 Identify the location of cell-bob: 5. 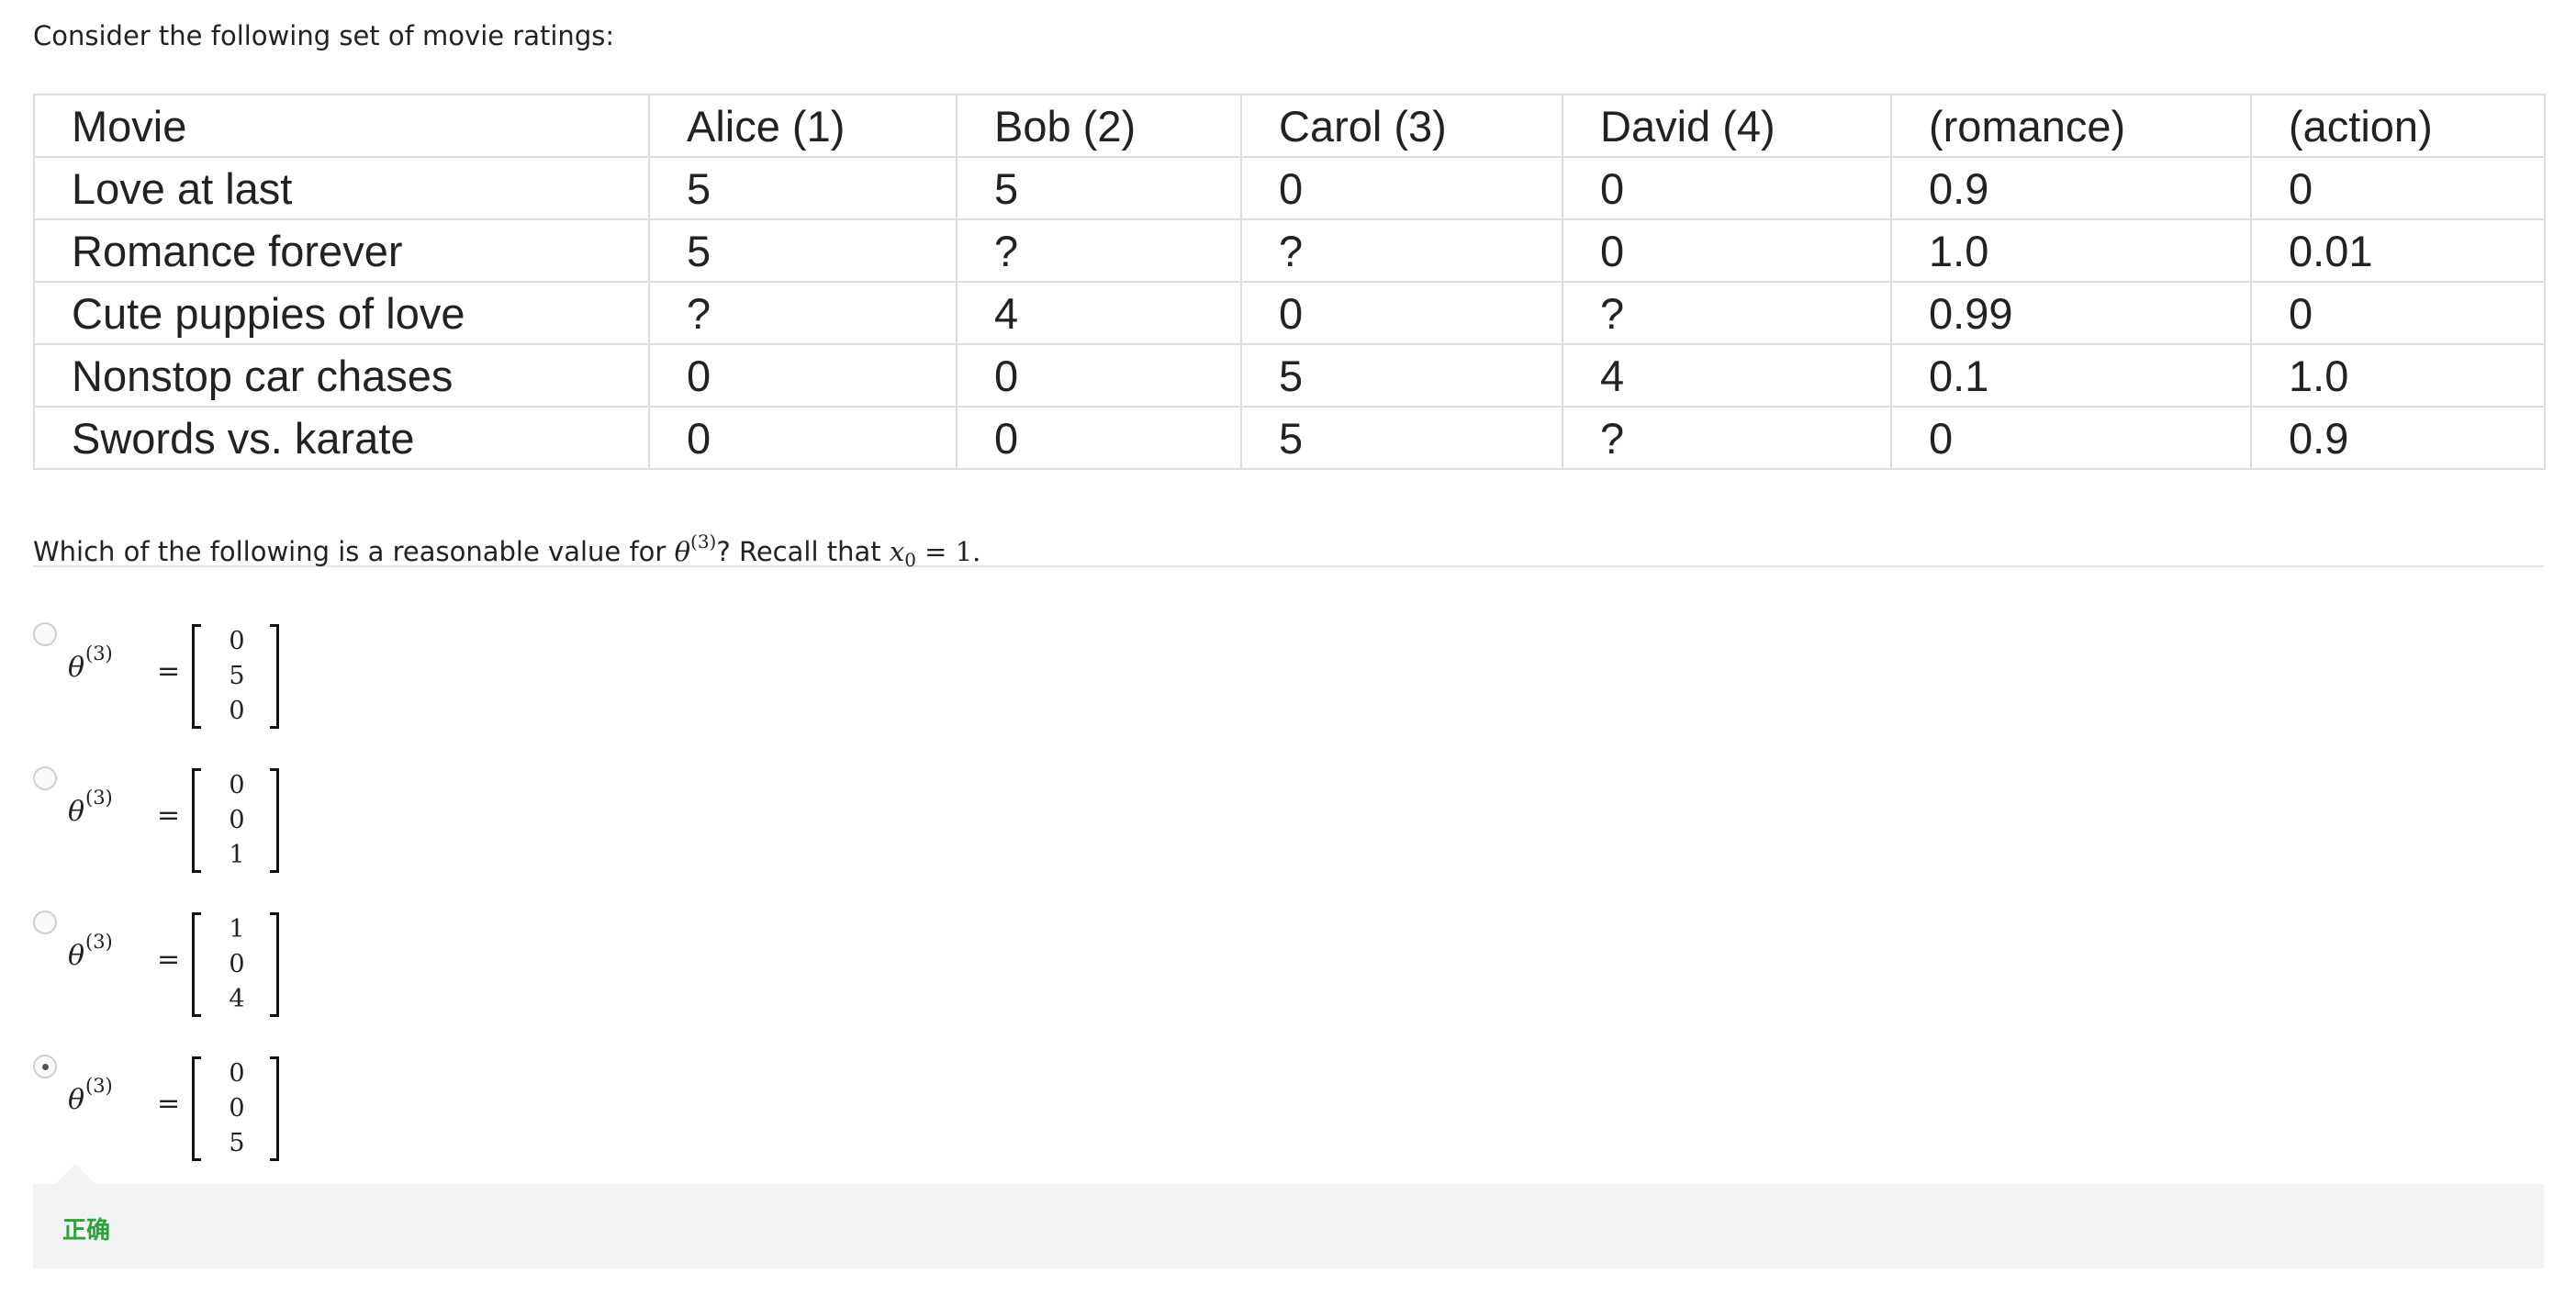
(1099, 188).